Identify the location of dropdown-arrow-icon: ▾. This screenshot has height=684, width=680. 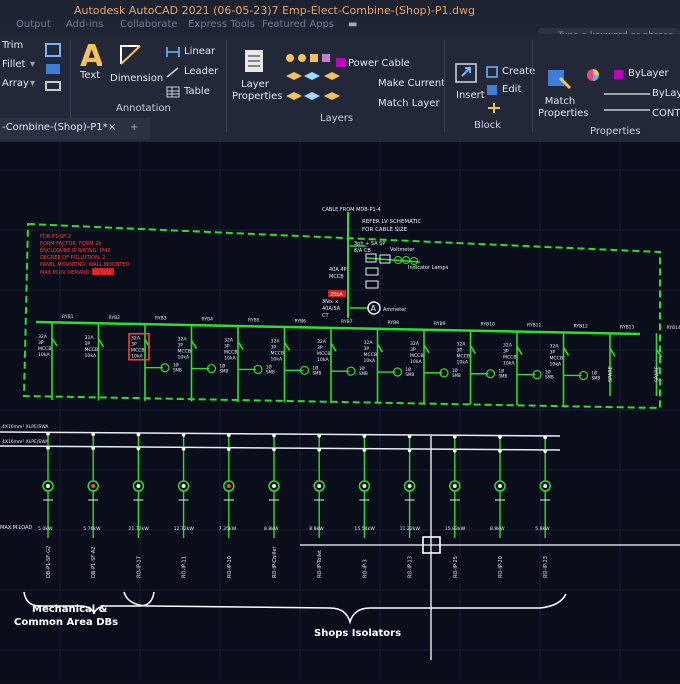
(32, 64).